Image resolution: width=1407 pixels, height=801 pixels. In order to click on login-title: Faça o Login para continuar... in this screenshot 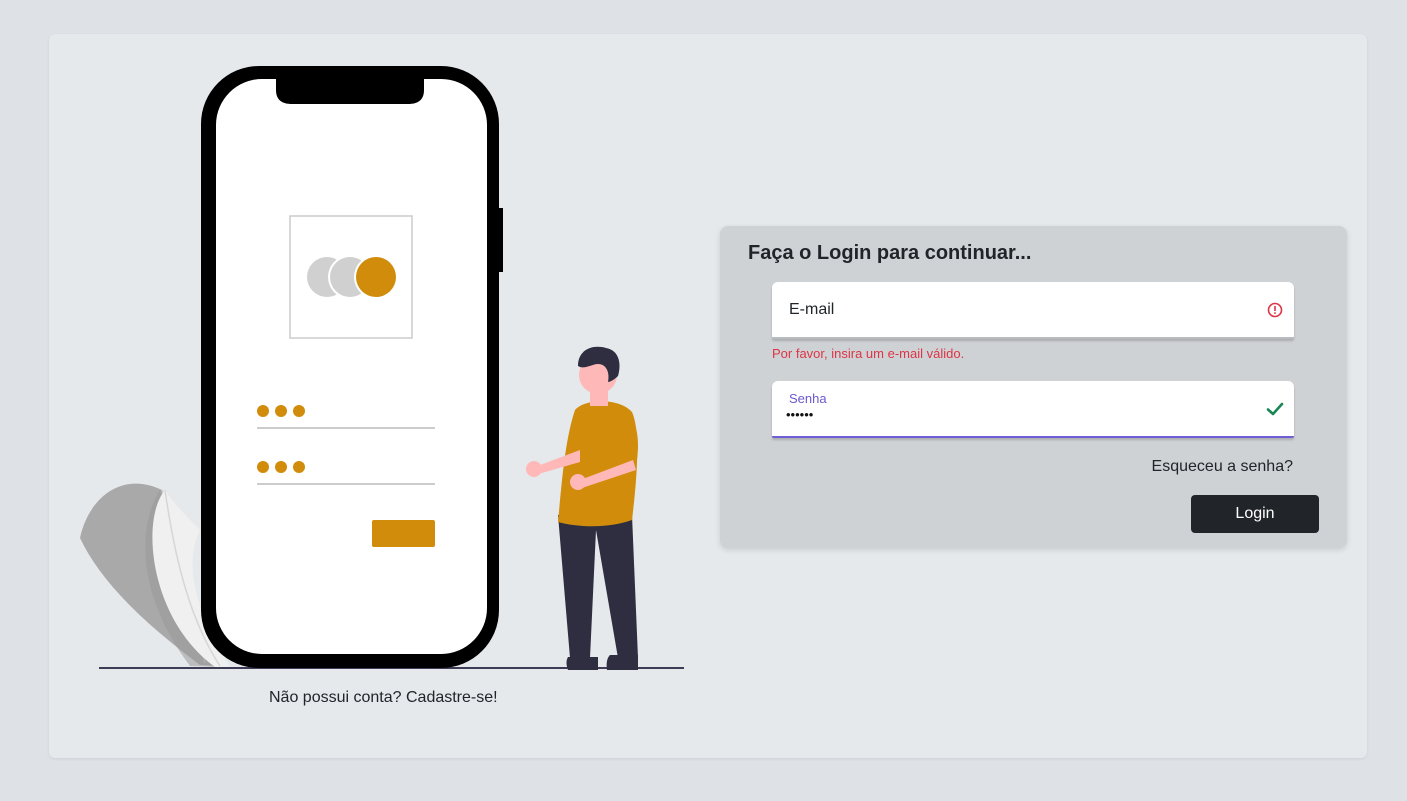, I will do `click(890, 253)`.